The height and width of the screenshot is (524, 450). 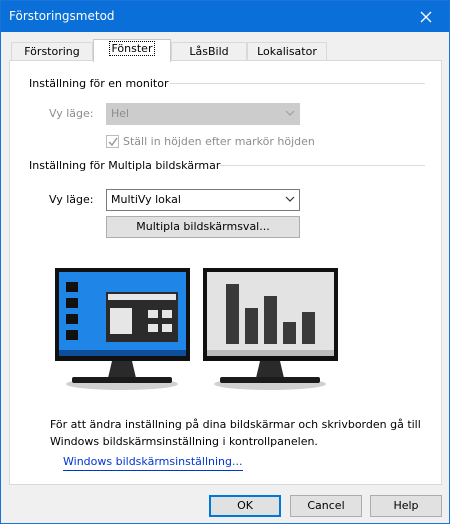 What do you see at coordinates (245, 506) in the screenshot?
I see `ok-button: OK` at bounding box center [245, 506].